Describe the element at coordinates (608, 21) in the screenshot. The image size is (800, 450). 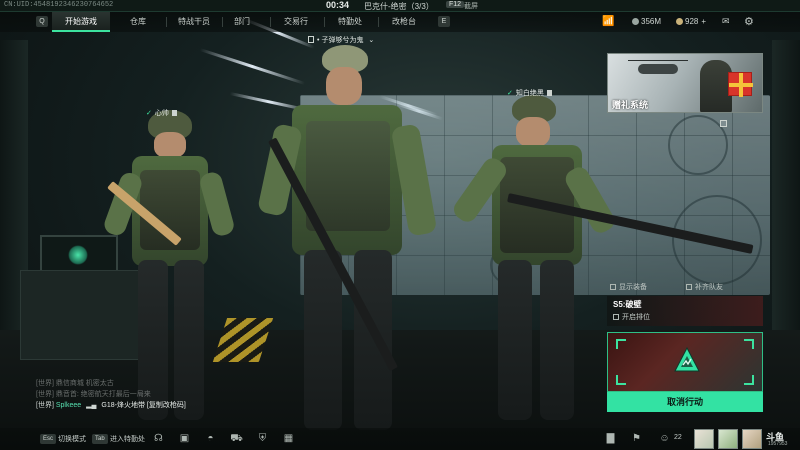
I see `wifi-icon: 📶` at that location.